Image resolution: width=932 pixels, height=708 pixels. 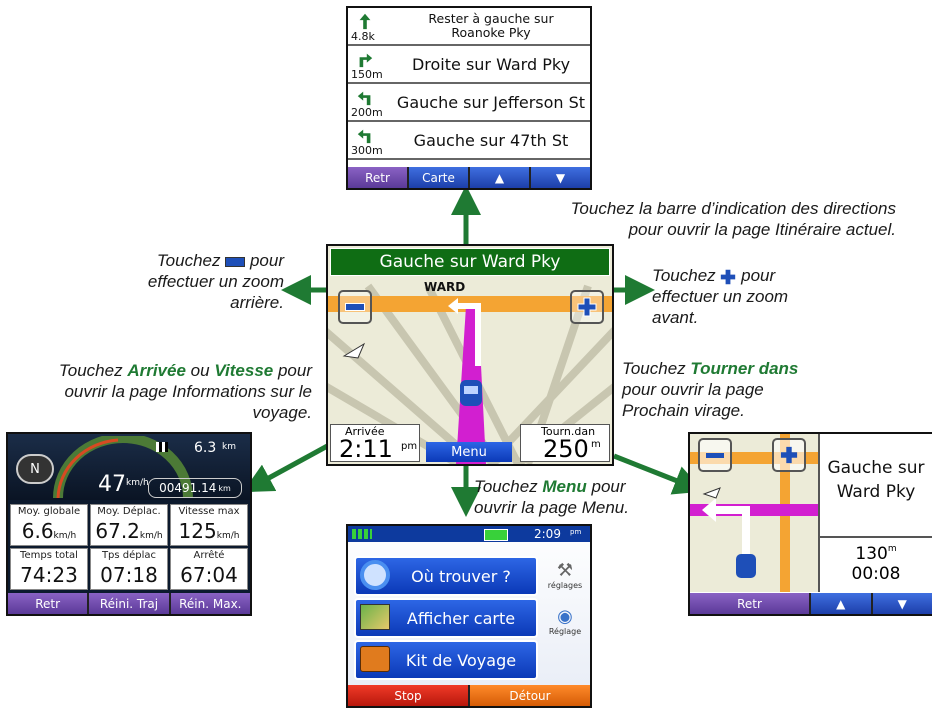 I want to click on odometer-value: 00491.14, so click(x=187, y=488).